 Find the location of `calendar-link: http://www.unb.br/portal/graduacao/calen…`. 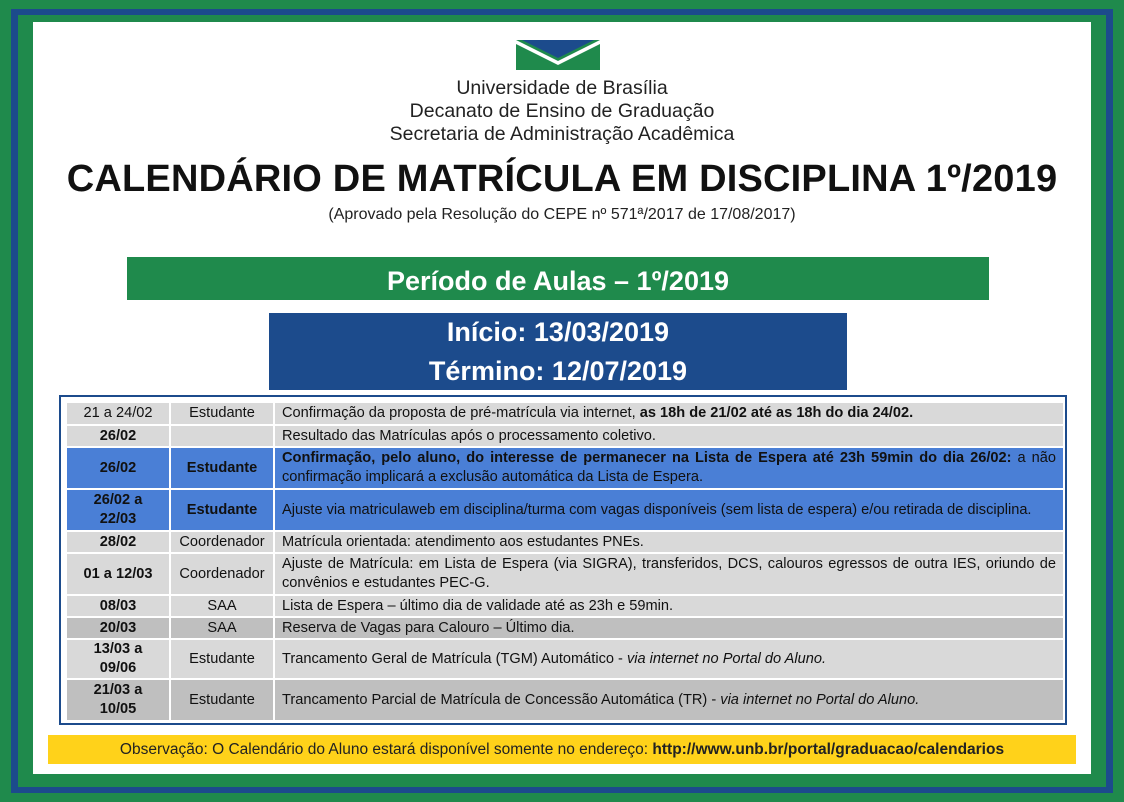

calendar-link: http://www.unb.br/portal/graduacao/calen… is located at coordinates (828, 749).